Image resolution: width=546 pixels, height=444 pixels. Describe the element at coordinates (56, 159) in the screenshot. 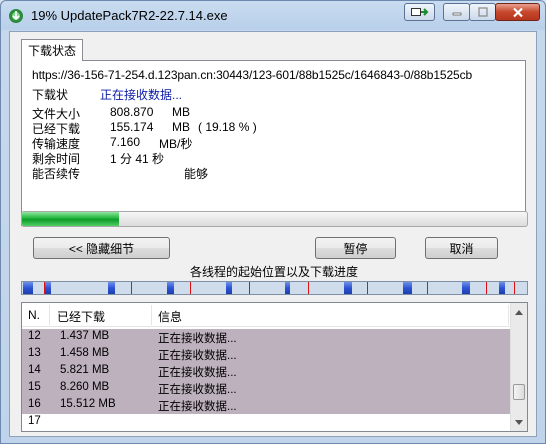

I see `remaining-label: 剩余时间` at that location.